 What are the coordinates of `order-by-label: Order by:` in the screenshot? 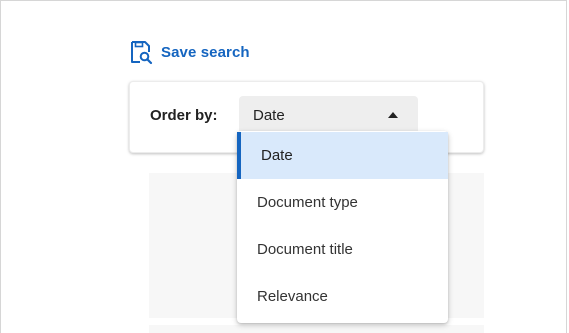 It's located at (184, 115).